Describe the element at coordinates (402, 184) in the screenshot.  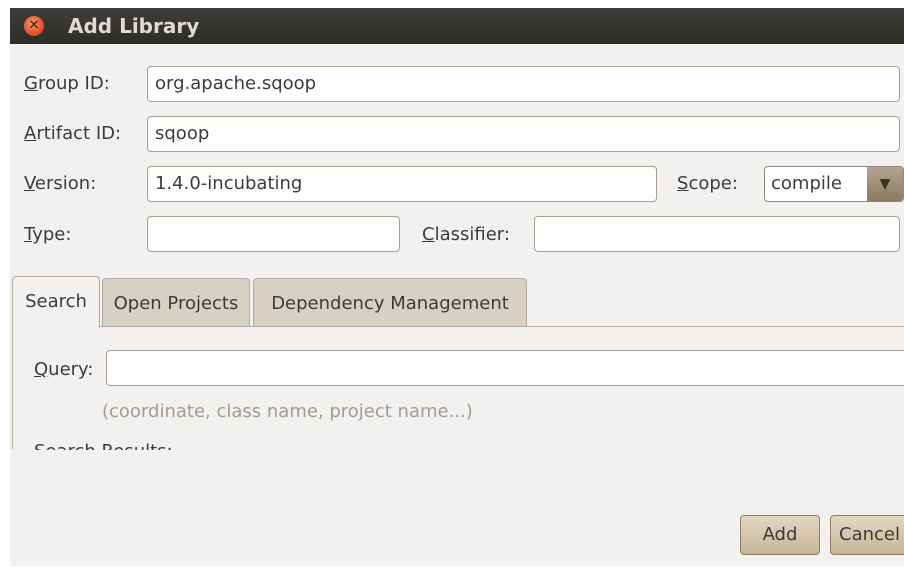
I see `version-input: 1.4.0-incubating` at that location.